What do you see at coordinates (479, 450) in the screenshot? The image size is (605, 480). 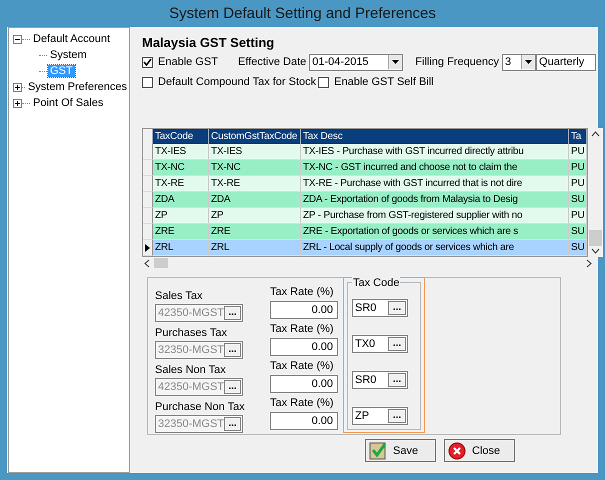 I see `close-button: Close` at bounding box center [479, 450].